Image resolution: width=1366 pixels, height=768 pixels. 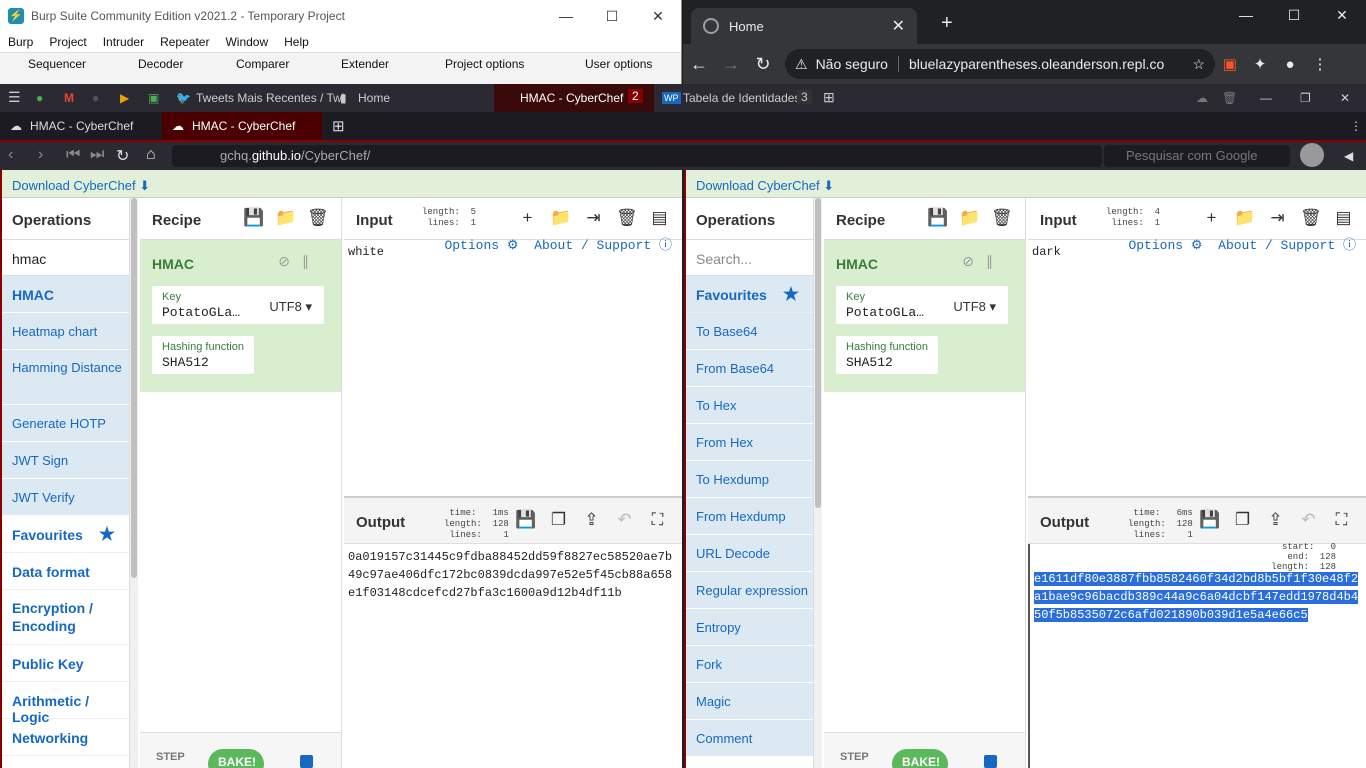 What do you see at coordinates (513, 367) in the screenshot?
I see `input-textarea: white Options ⚙ About / Support ⓘ` at bounding box center [513, 367].